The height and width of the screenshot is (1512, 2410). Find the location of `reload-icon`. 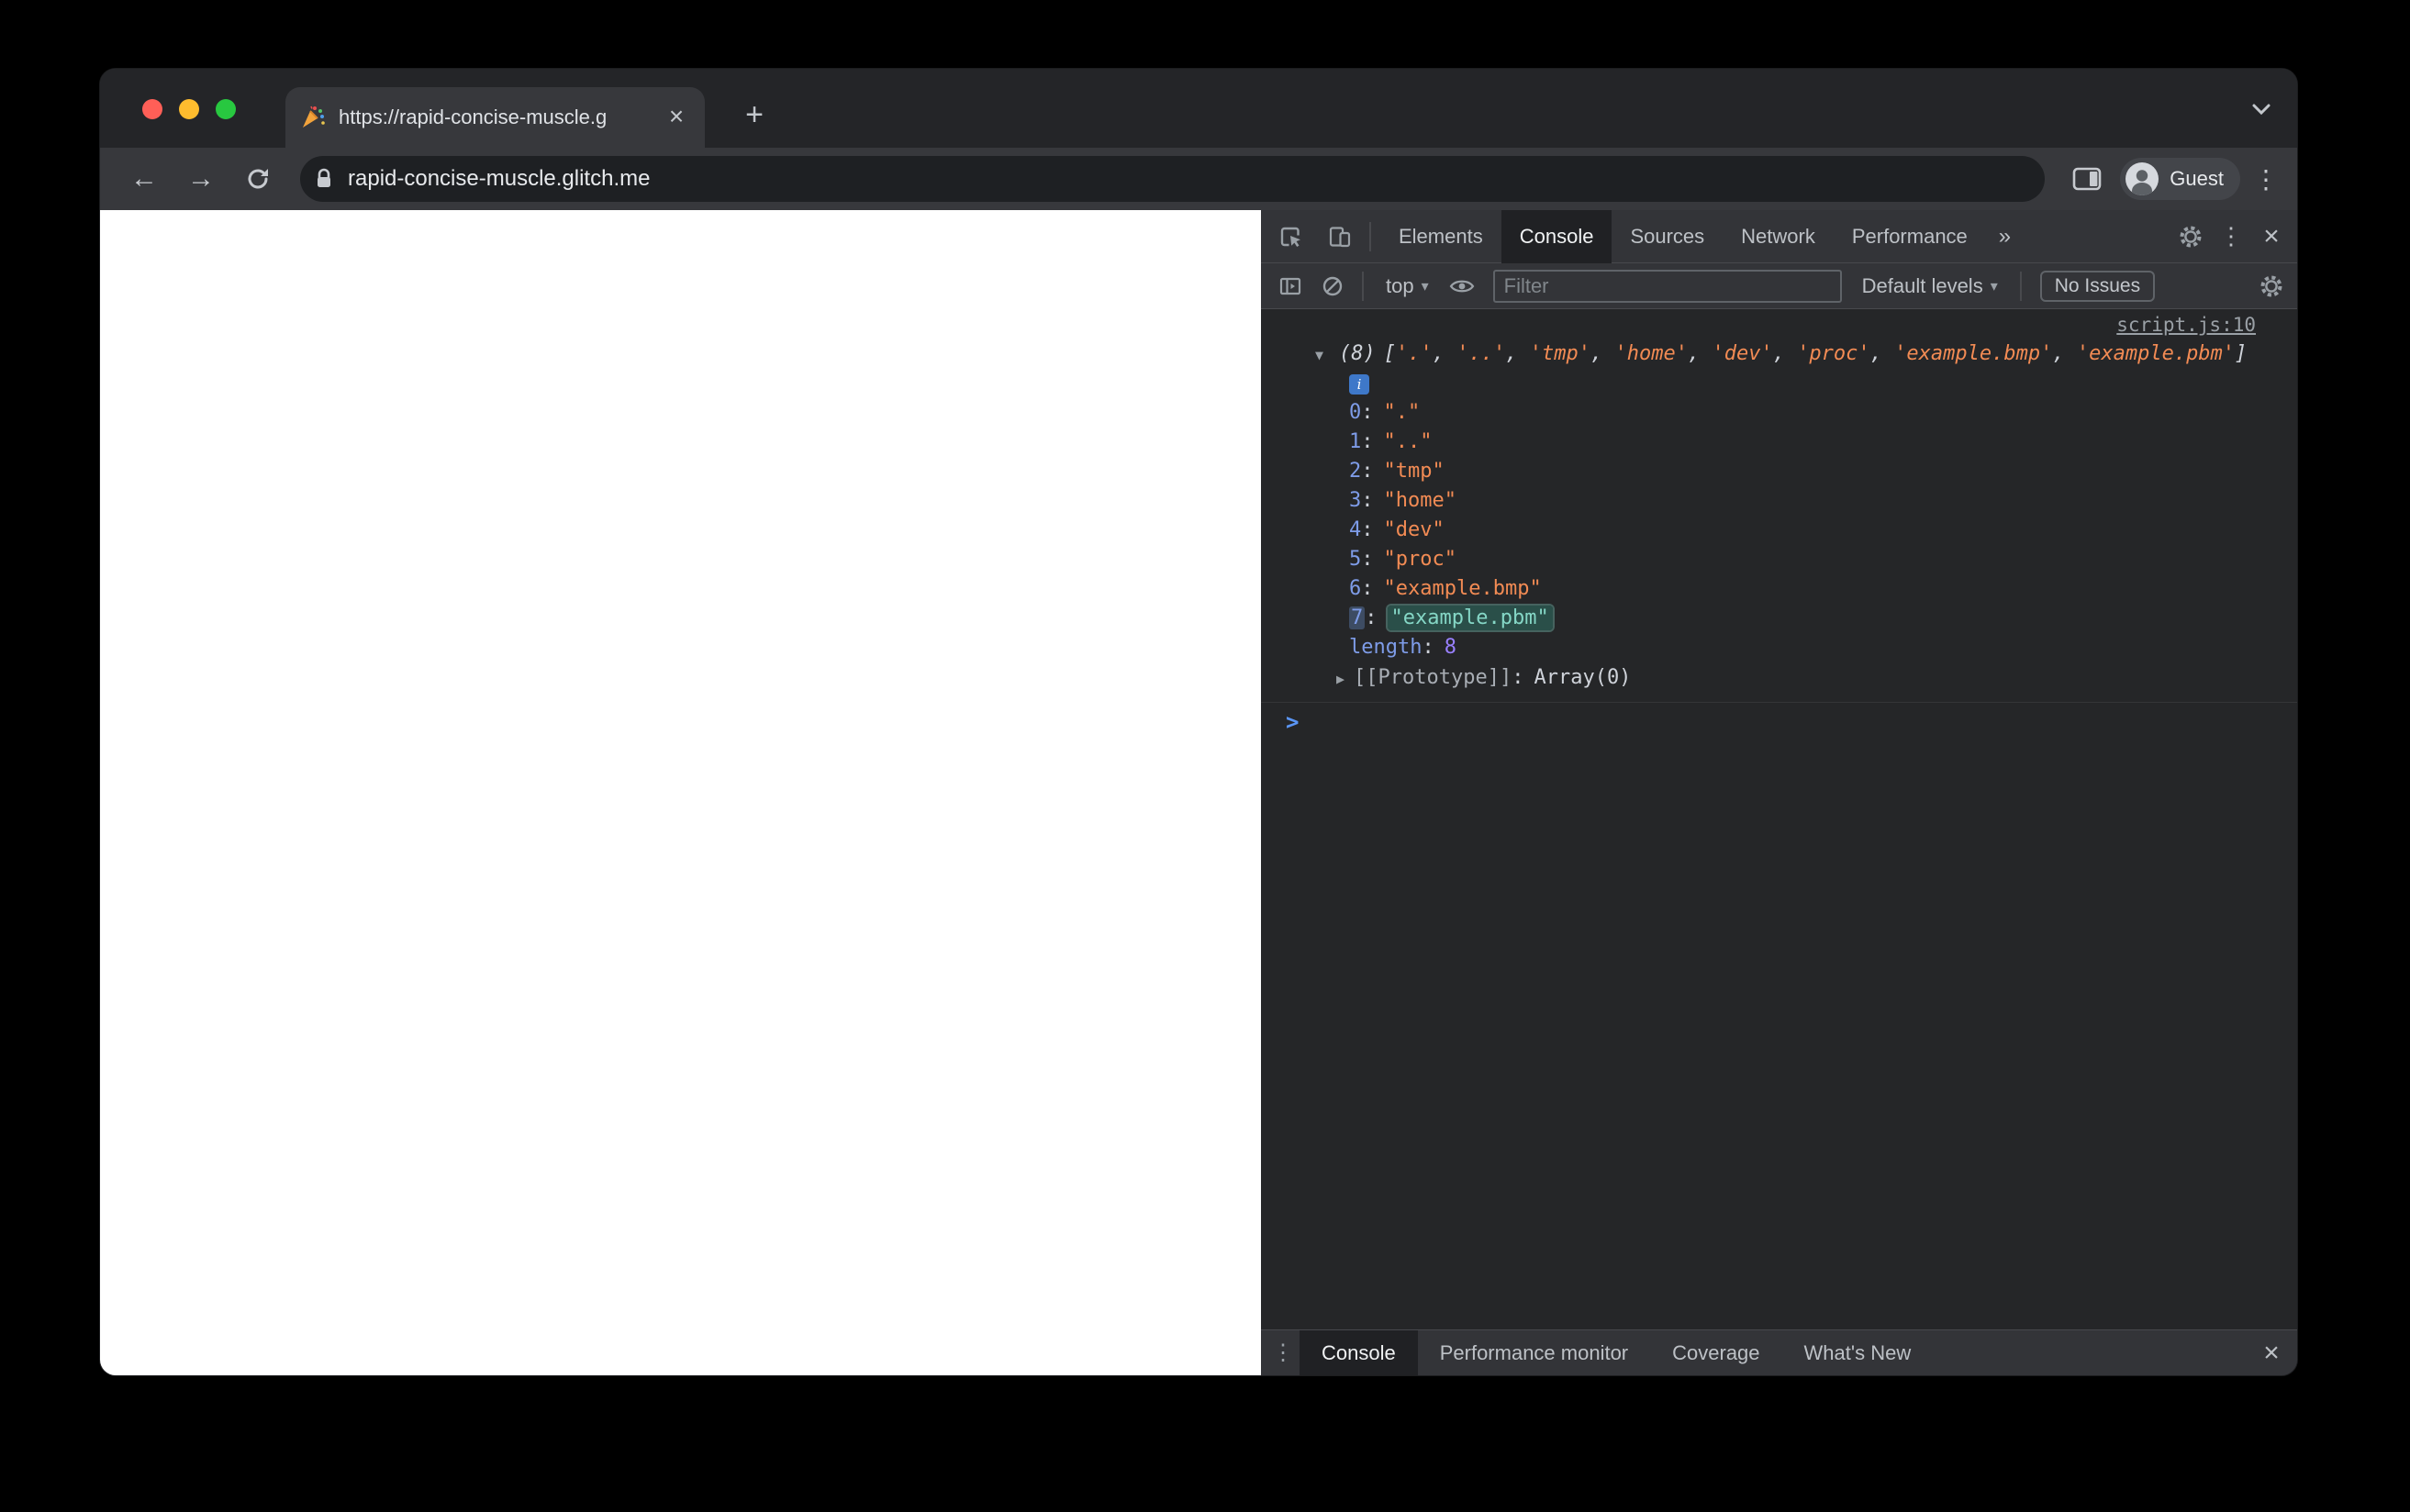

reload-icon is located at coordinates (258, 179).